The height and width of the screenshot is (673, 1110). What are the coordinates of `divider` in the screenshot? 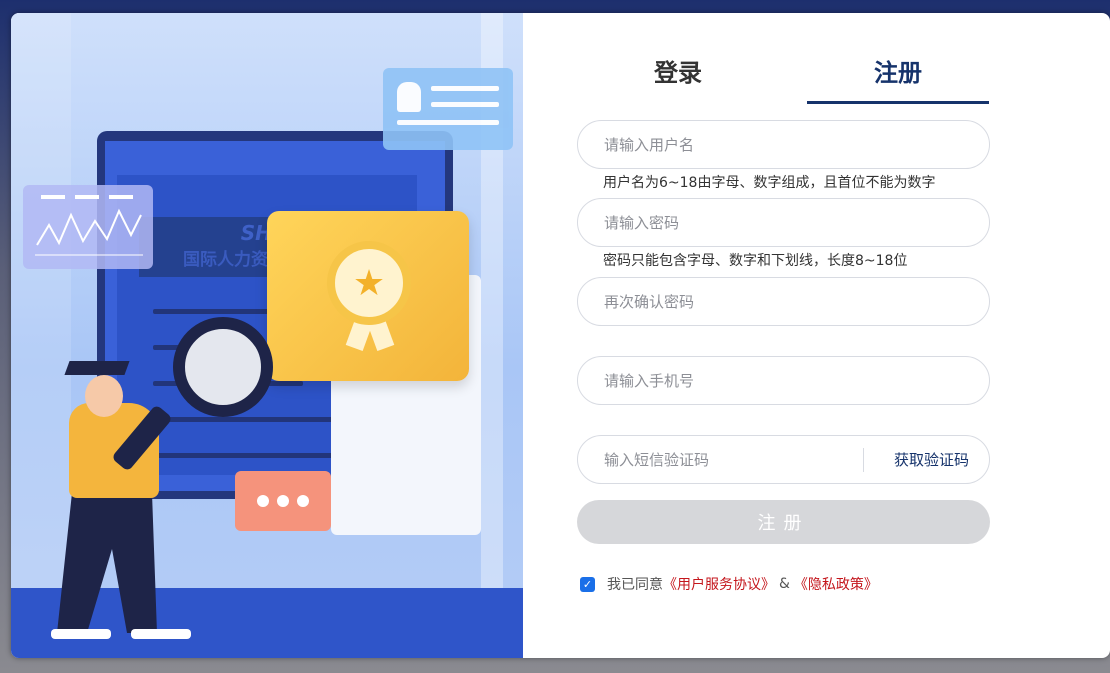 It's located at (863, 460).